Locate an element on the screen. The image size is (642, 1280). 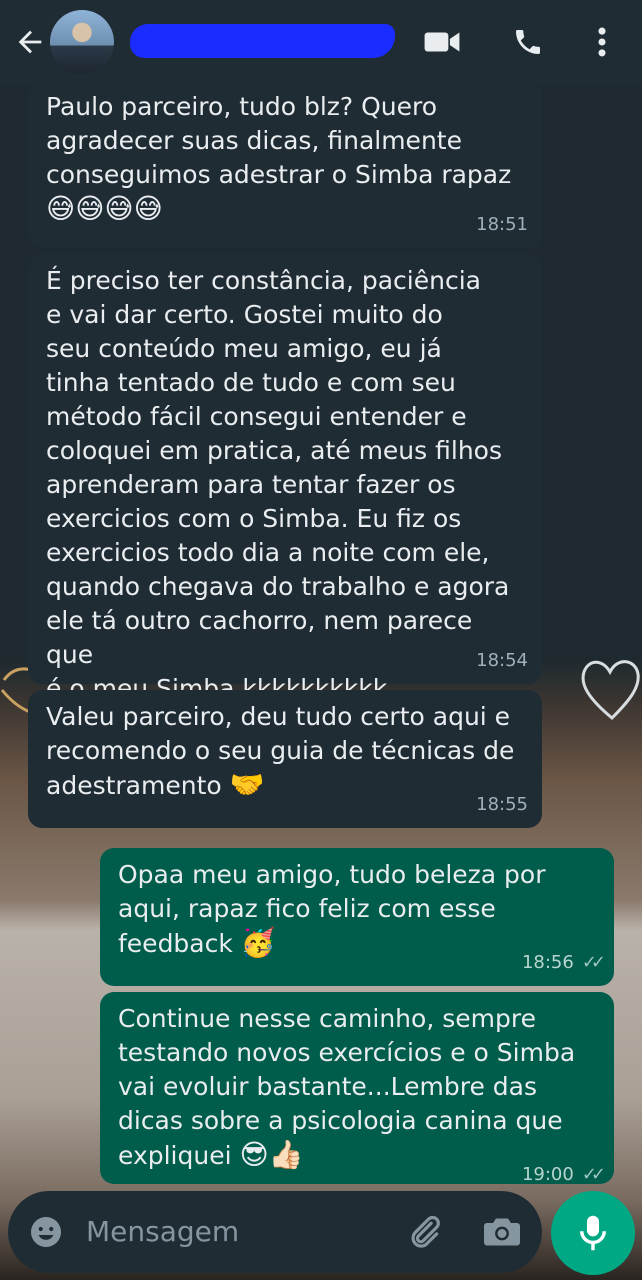
attach-icon is located at coordinates (424, 1232).